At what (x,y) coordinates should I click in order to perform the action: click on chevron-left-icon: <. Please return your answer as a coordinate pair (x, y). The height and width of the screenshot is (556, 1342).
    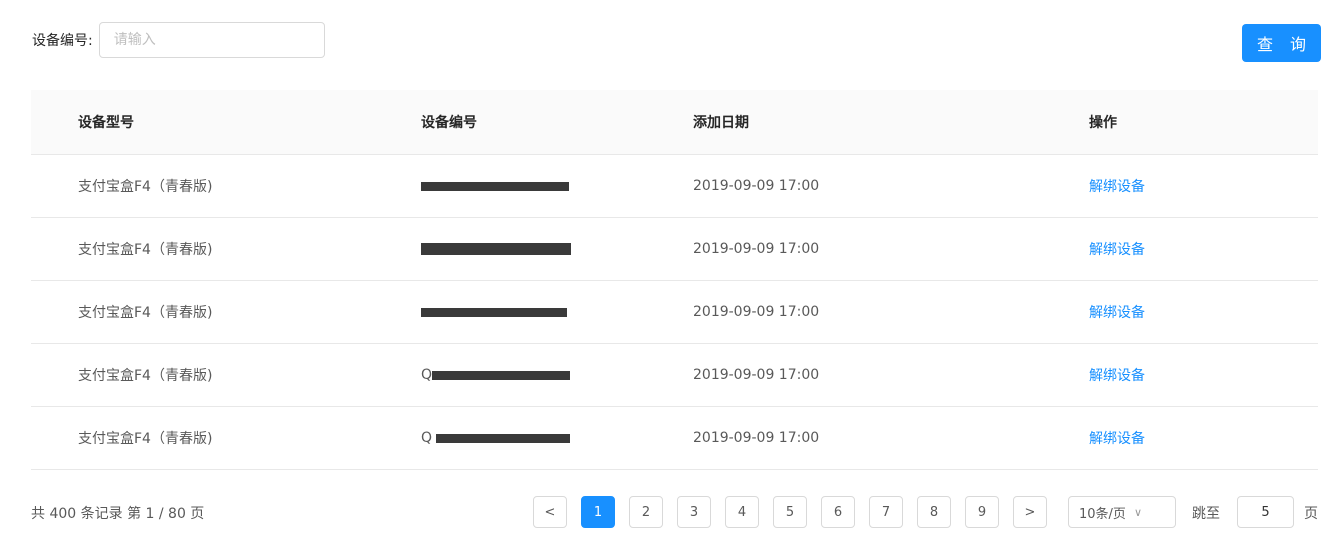
    Looking at the image, I should click on (550, 512).